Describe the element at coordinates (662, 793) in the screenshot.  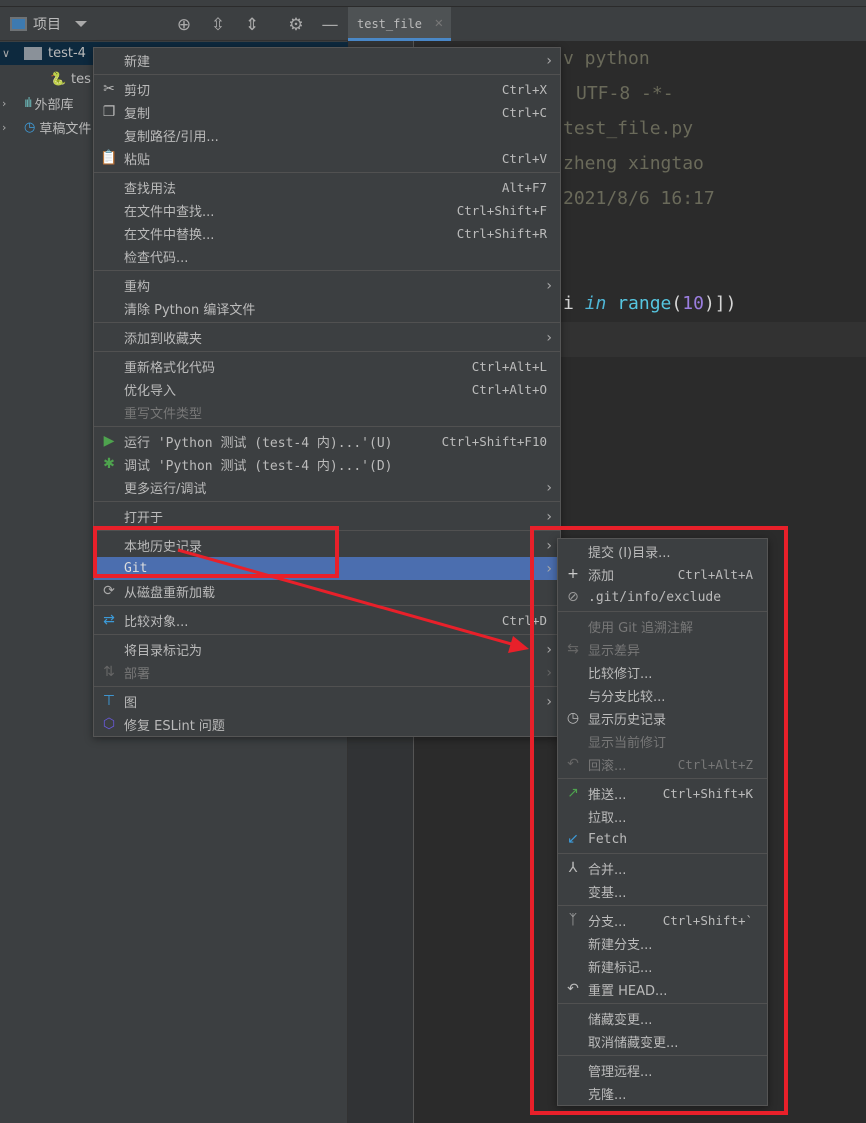
I see `menu-item: ↗ 推送... Ctrl+Shift+K` at that location.